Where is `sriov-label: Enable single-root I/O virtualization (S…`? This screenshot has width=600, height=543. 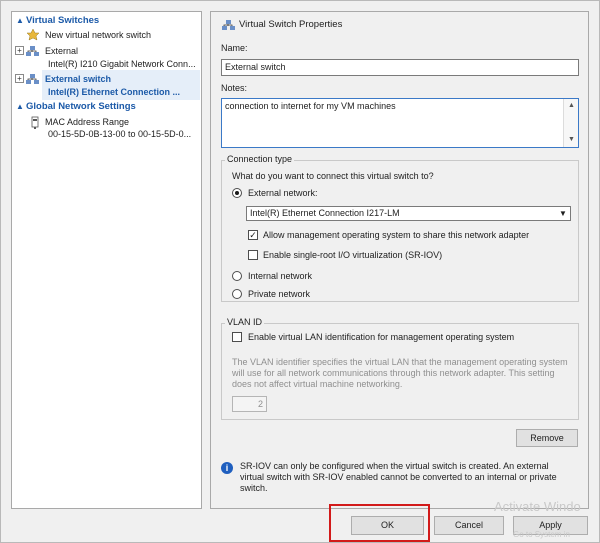
sriov-label: Enable single-root I/O virtualization (S… is located at coordinates (352, 255).